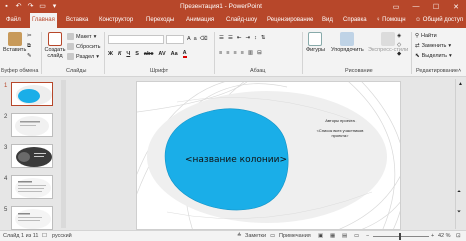 This screenshot has width=466, height=241. Describe the element at coordinates (83, 46) in the screenshot. I see `reset-button: Сбросить` at that location.